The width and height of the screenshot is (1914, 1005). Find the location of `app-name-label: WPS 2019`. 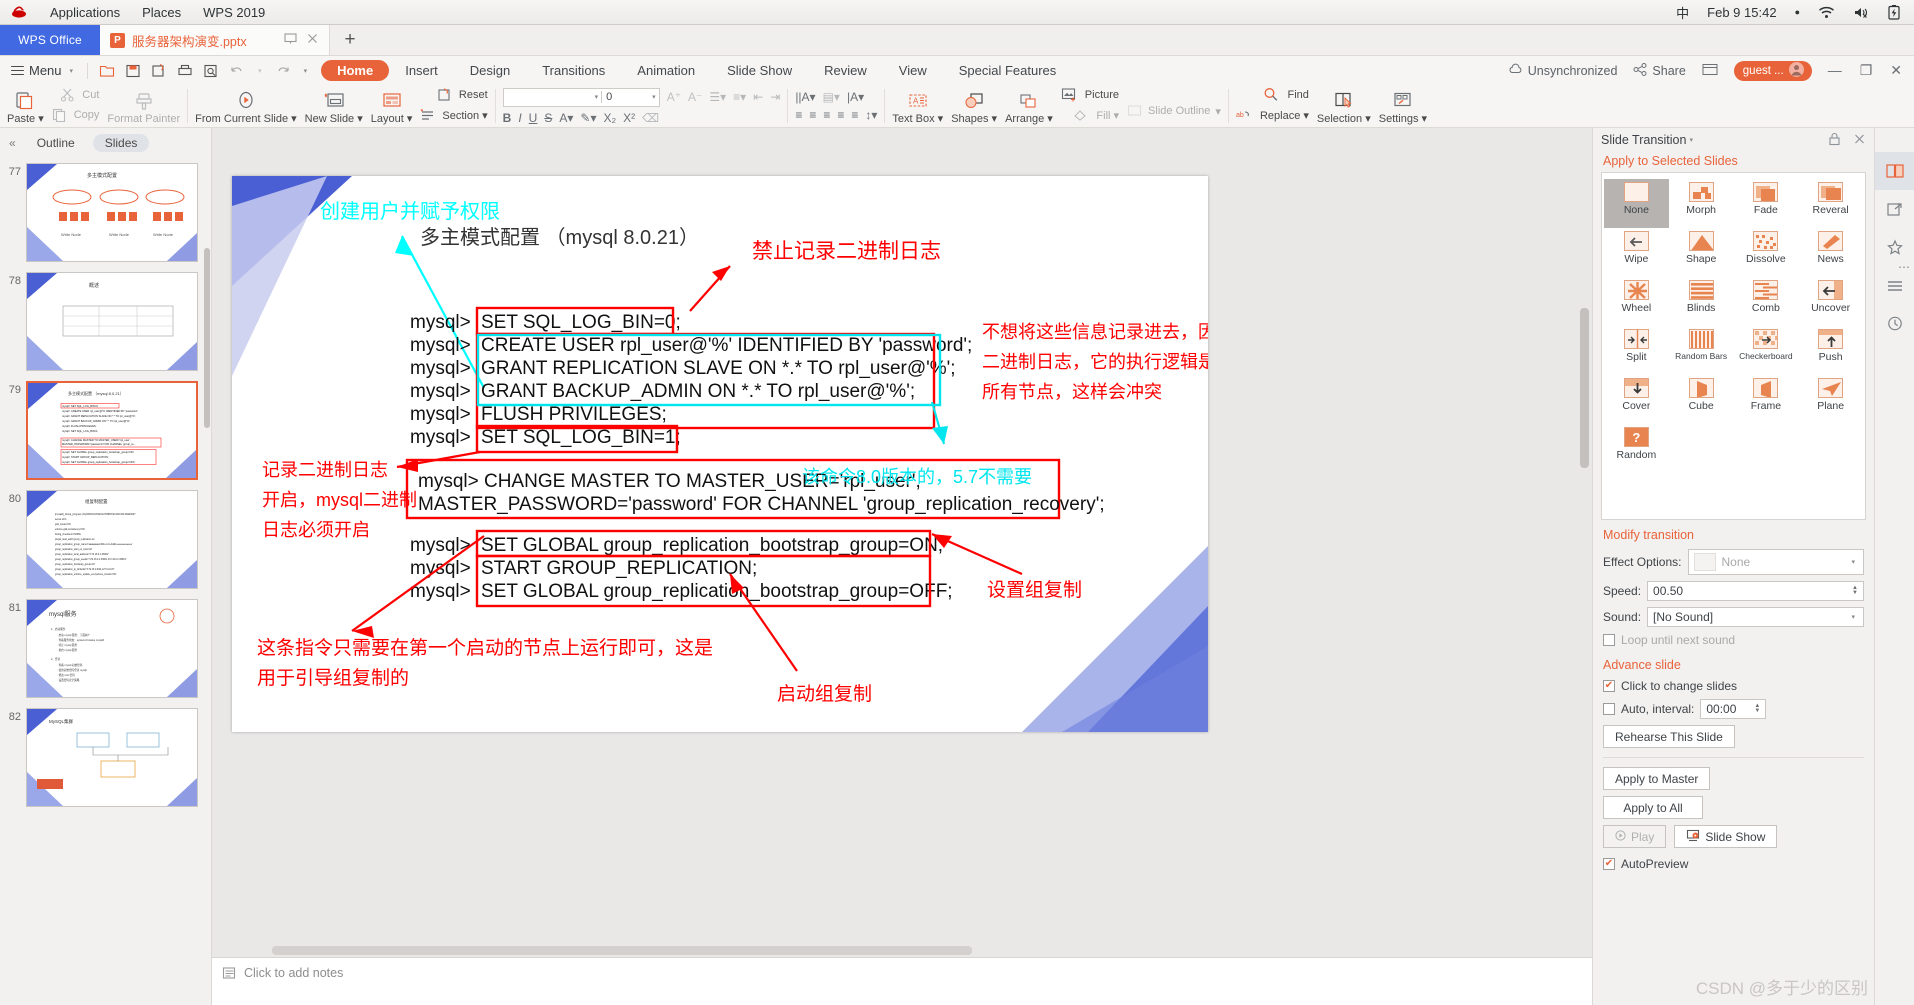

app-name-label: WPS 2019 is located at coordinates (234, 12).